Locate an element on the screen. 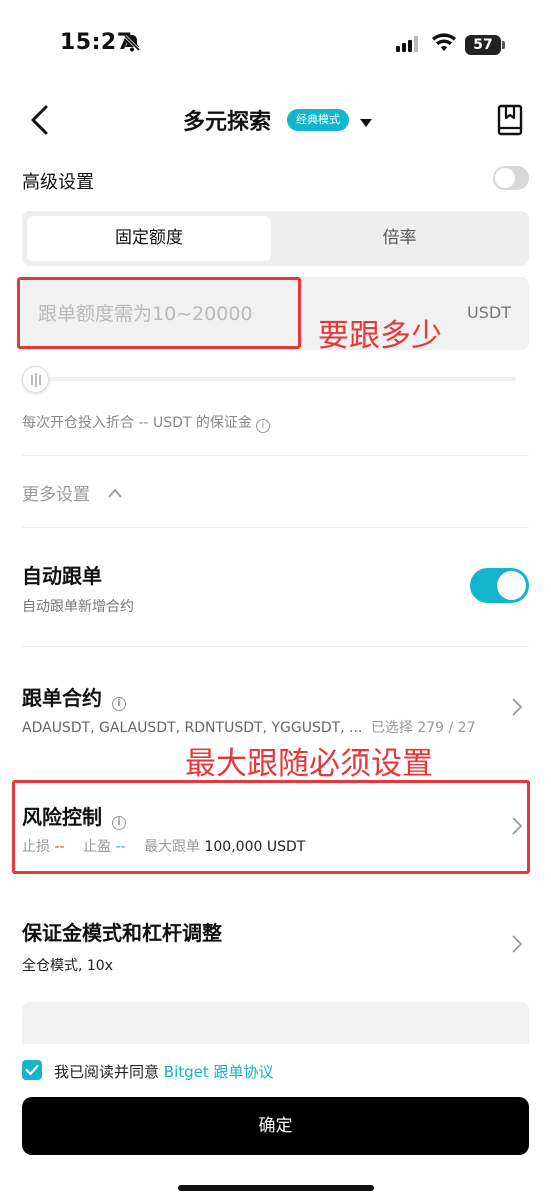  auto-follow-subtitle: 自动跟单新增合约 is located at coordinates (78, 607).